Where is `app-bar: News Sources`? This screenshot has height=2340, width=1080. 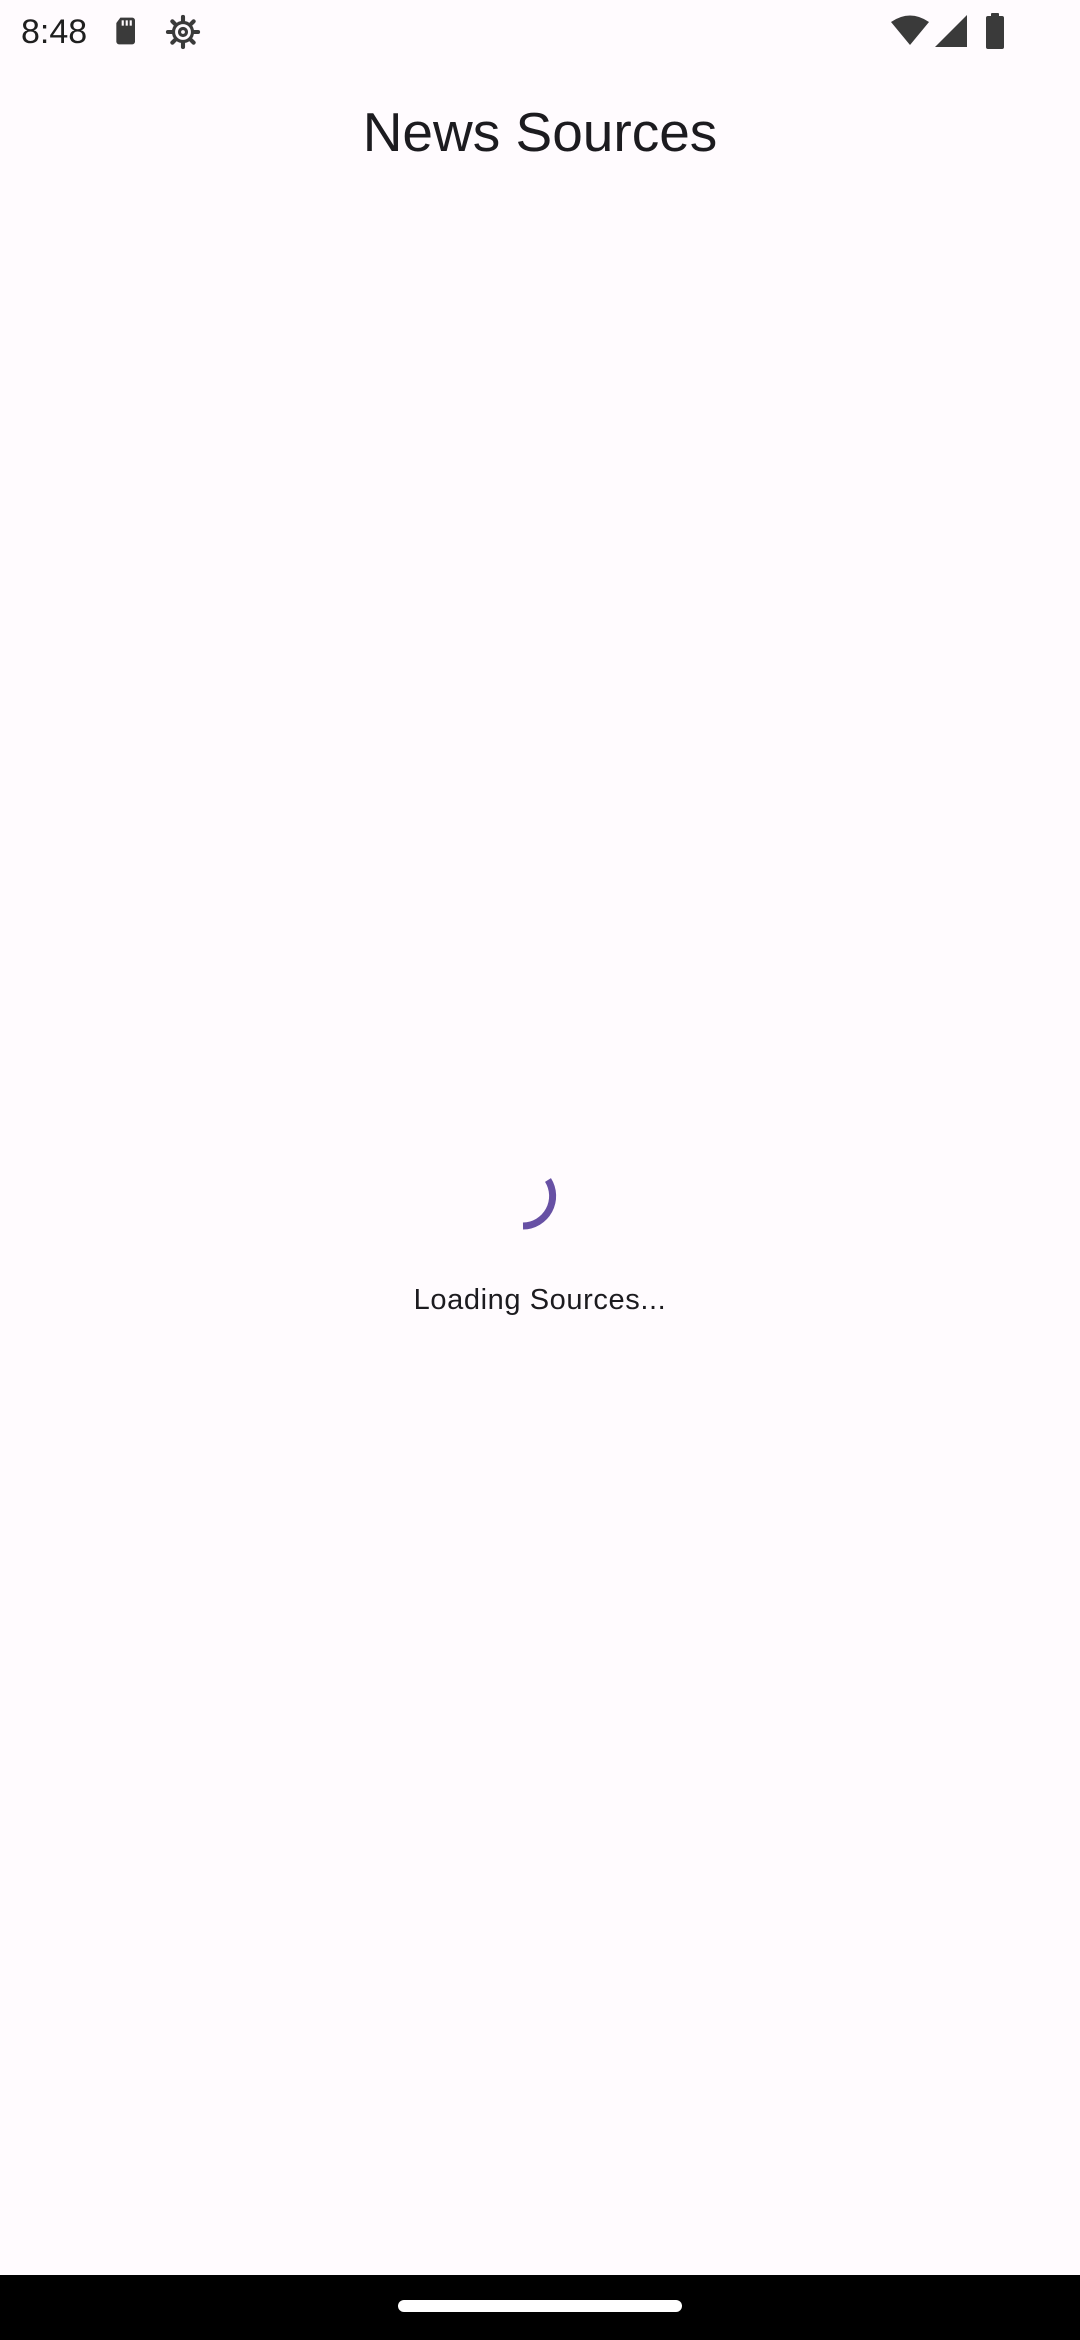
app-bar: News Sources is located at coordinates (540, 133).